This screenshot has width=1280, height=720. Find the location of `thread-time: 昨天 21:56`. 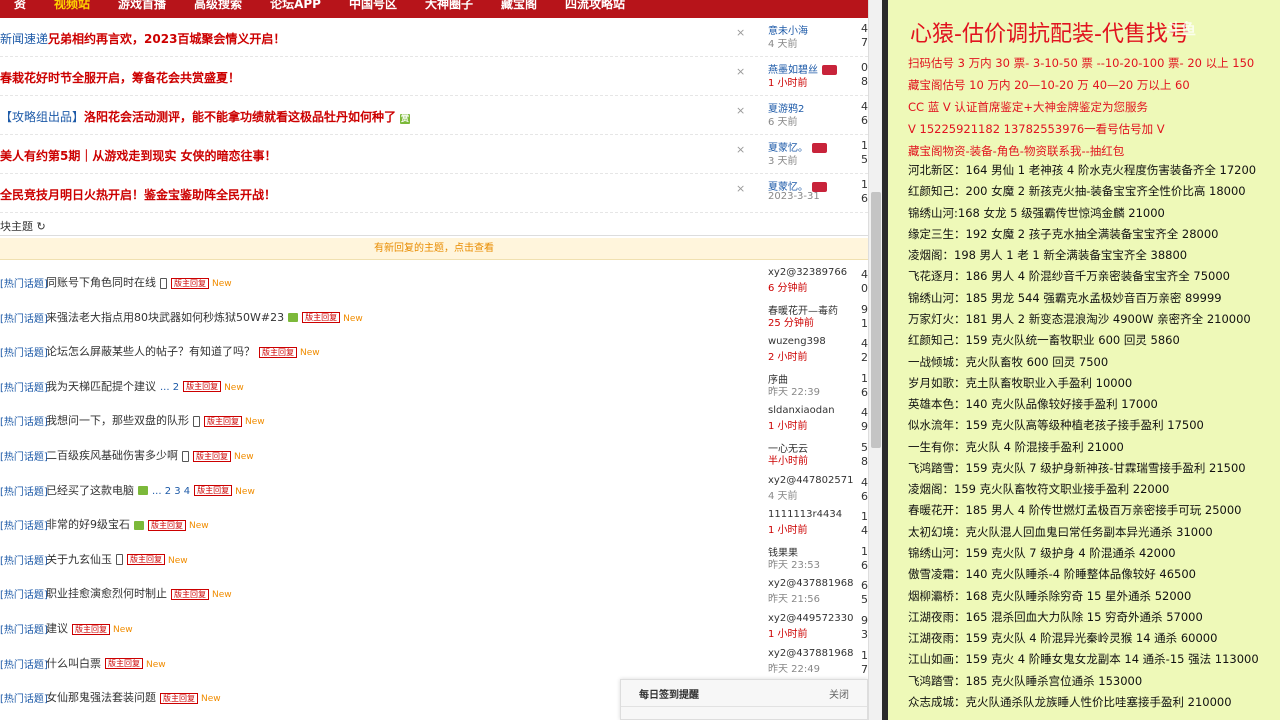

thread-time: 昨天 21:56 is located at coordinates (794, 600).